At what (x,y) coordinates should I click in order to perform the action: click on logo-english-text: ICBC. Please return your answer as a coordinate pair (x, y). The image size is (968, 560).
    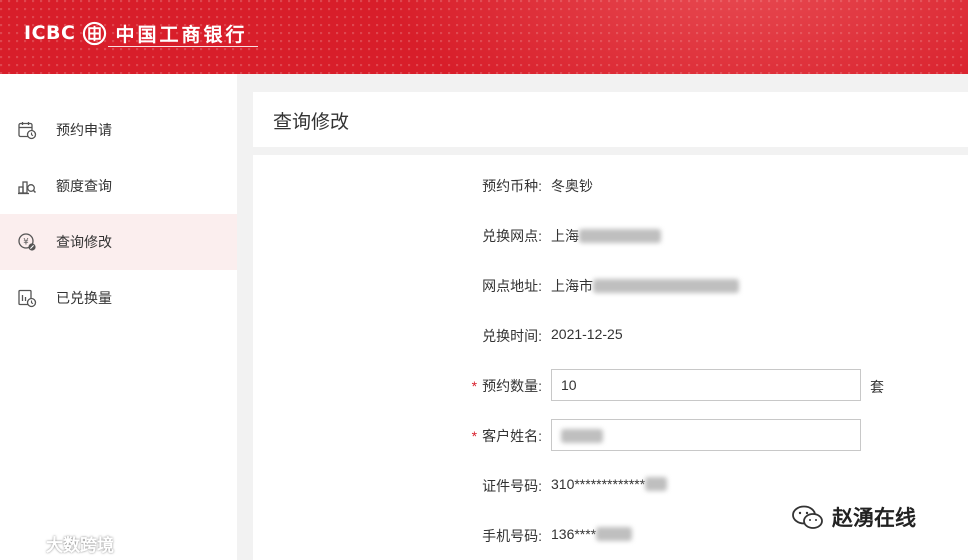
    Looking at the image, I should click on (50, 33).